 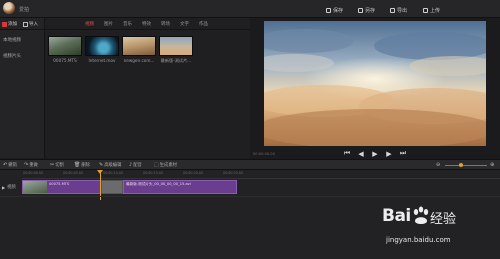 I want to click on timeline-clip: 00075.MTS, so click(x=61, y=187).